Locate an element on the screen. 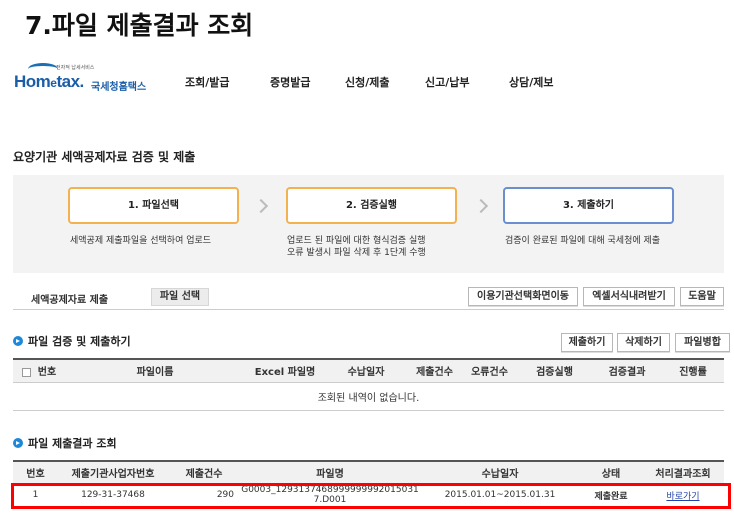 The width and height of the screenshot is (734, 521). table-row: 조회된 내역이 없습니다. is located at coordinates (368, 396).